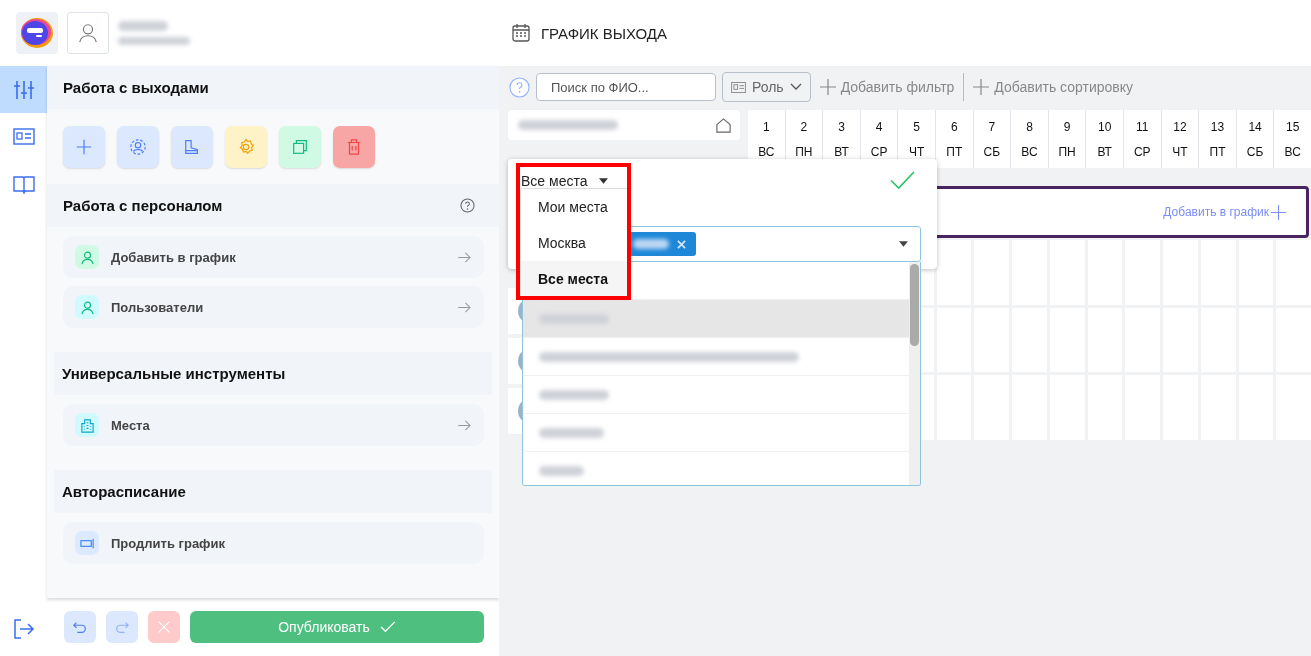  I want to click on day-number: 12, so click(1180, 126).